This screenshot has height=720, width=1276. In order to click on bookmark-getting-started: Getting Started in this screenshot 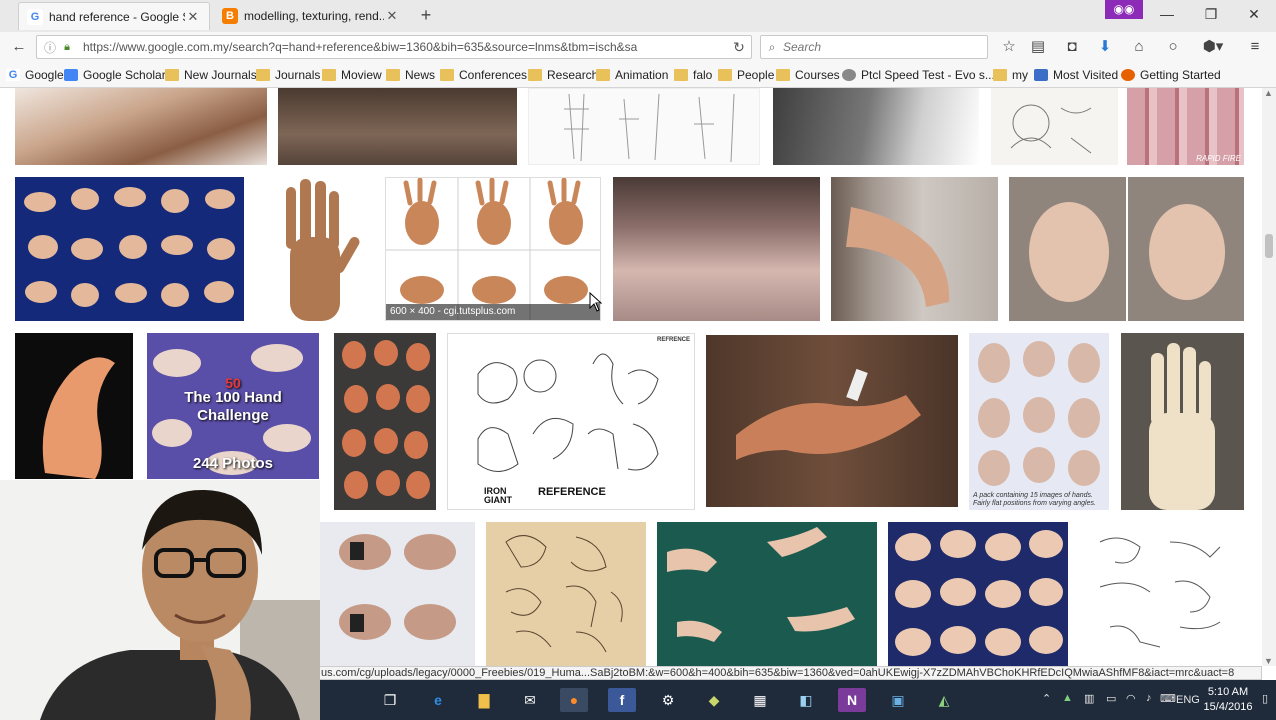, I will do `click(1171, 75)`.